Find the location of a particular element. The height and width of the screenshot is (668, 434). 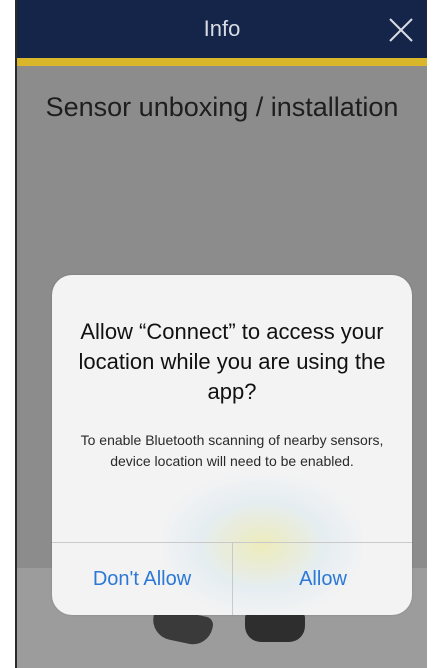

allow-button: Allow is located at coordinates (322, 579).